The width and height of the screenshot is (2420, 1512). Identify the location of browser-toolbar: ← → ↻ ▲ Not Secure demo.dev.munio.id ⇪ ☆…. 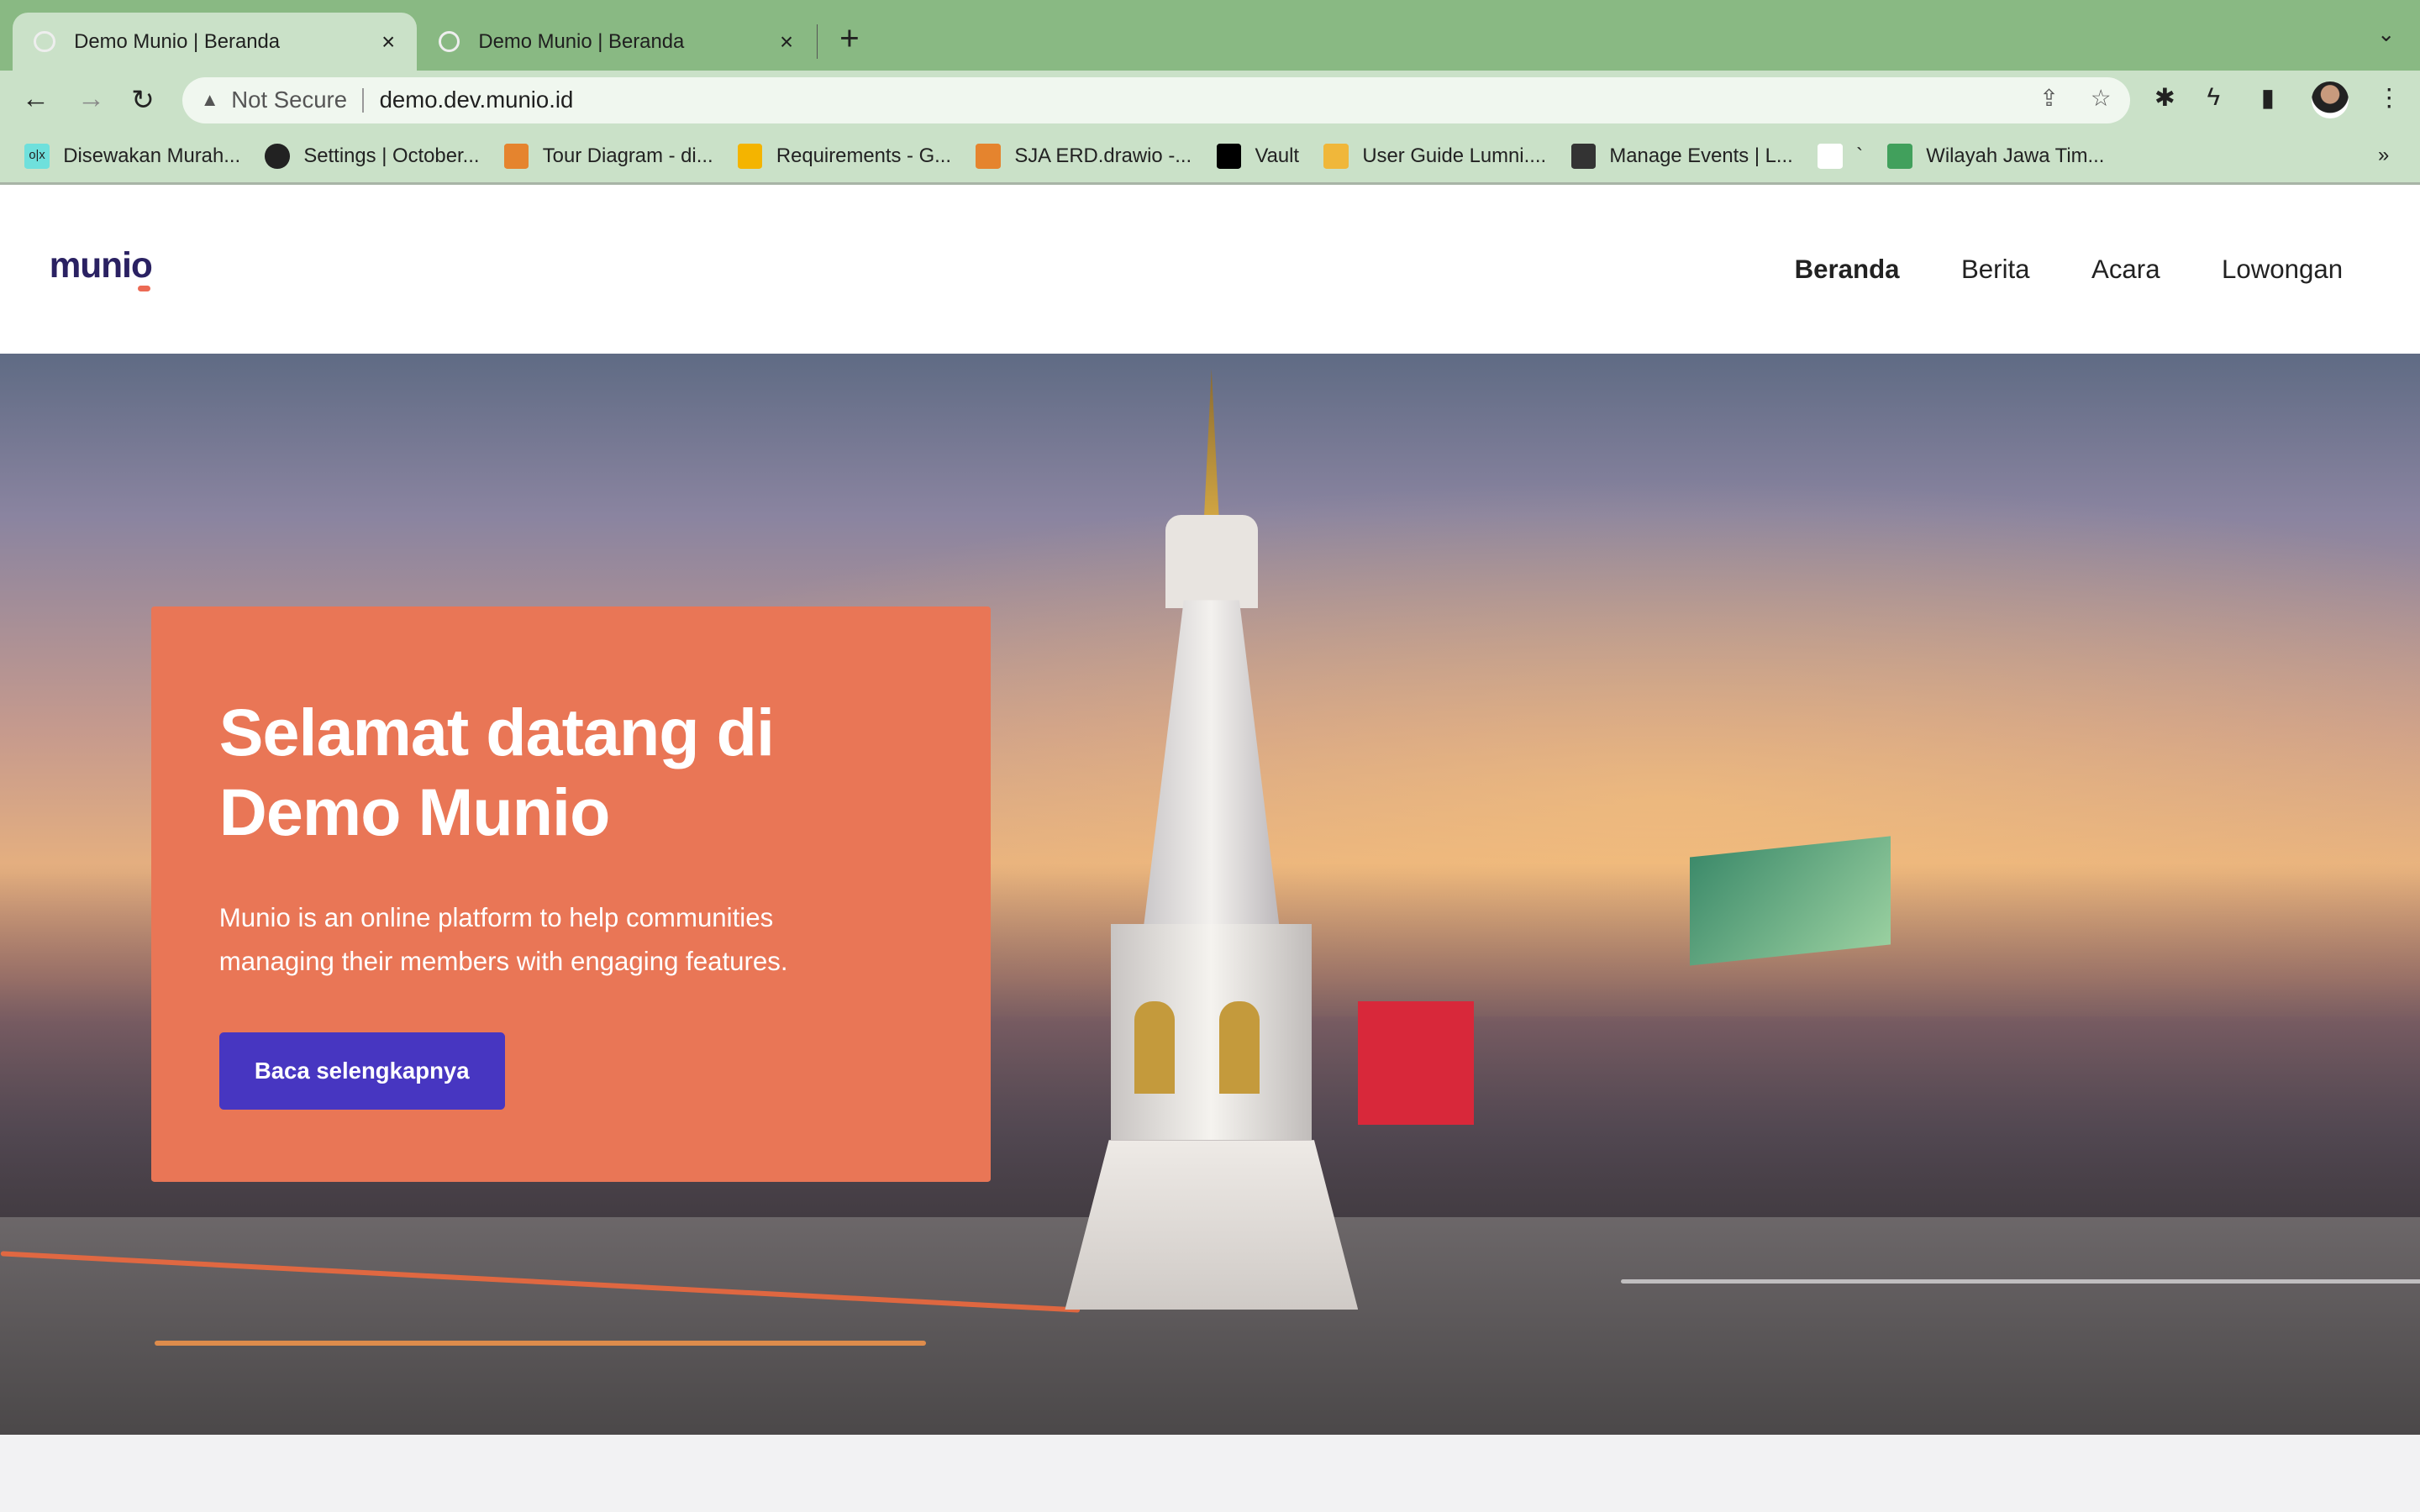
(1210, 100).